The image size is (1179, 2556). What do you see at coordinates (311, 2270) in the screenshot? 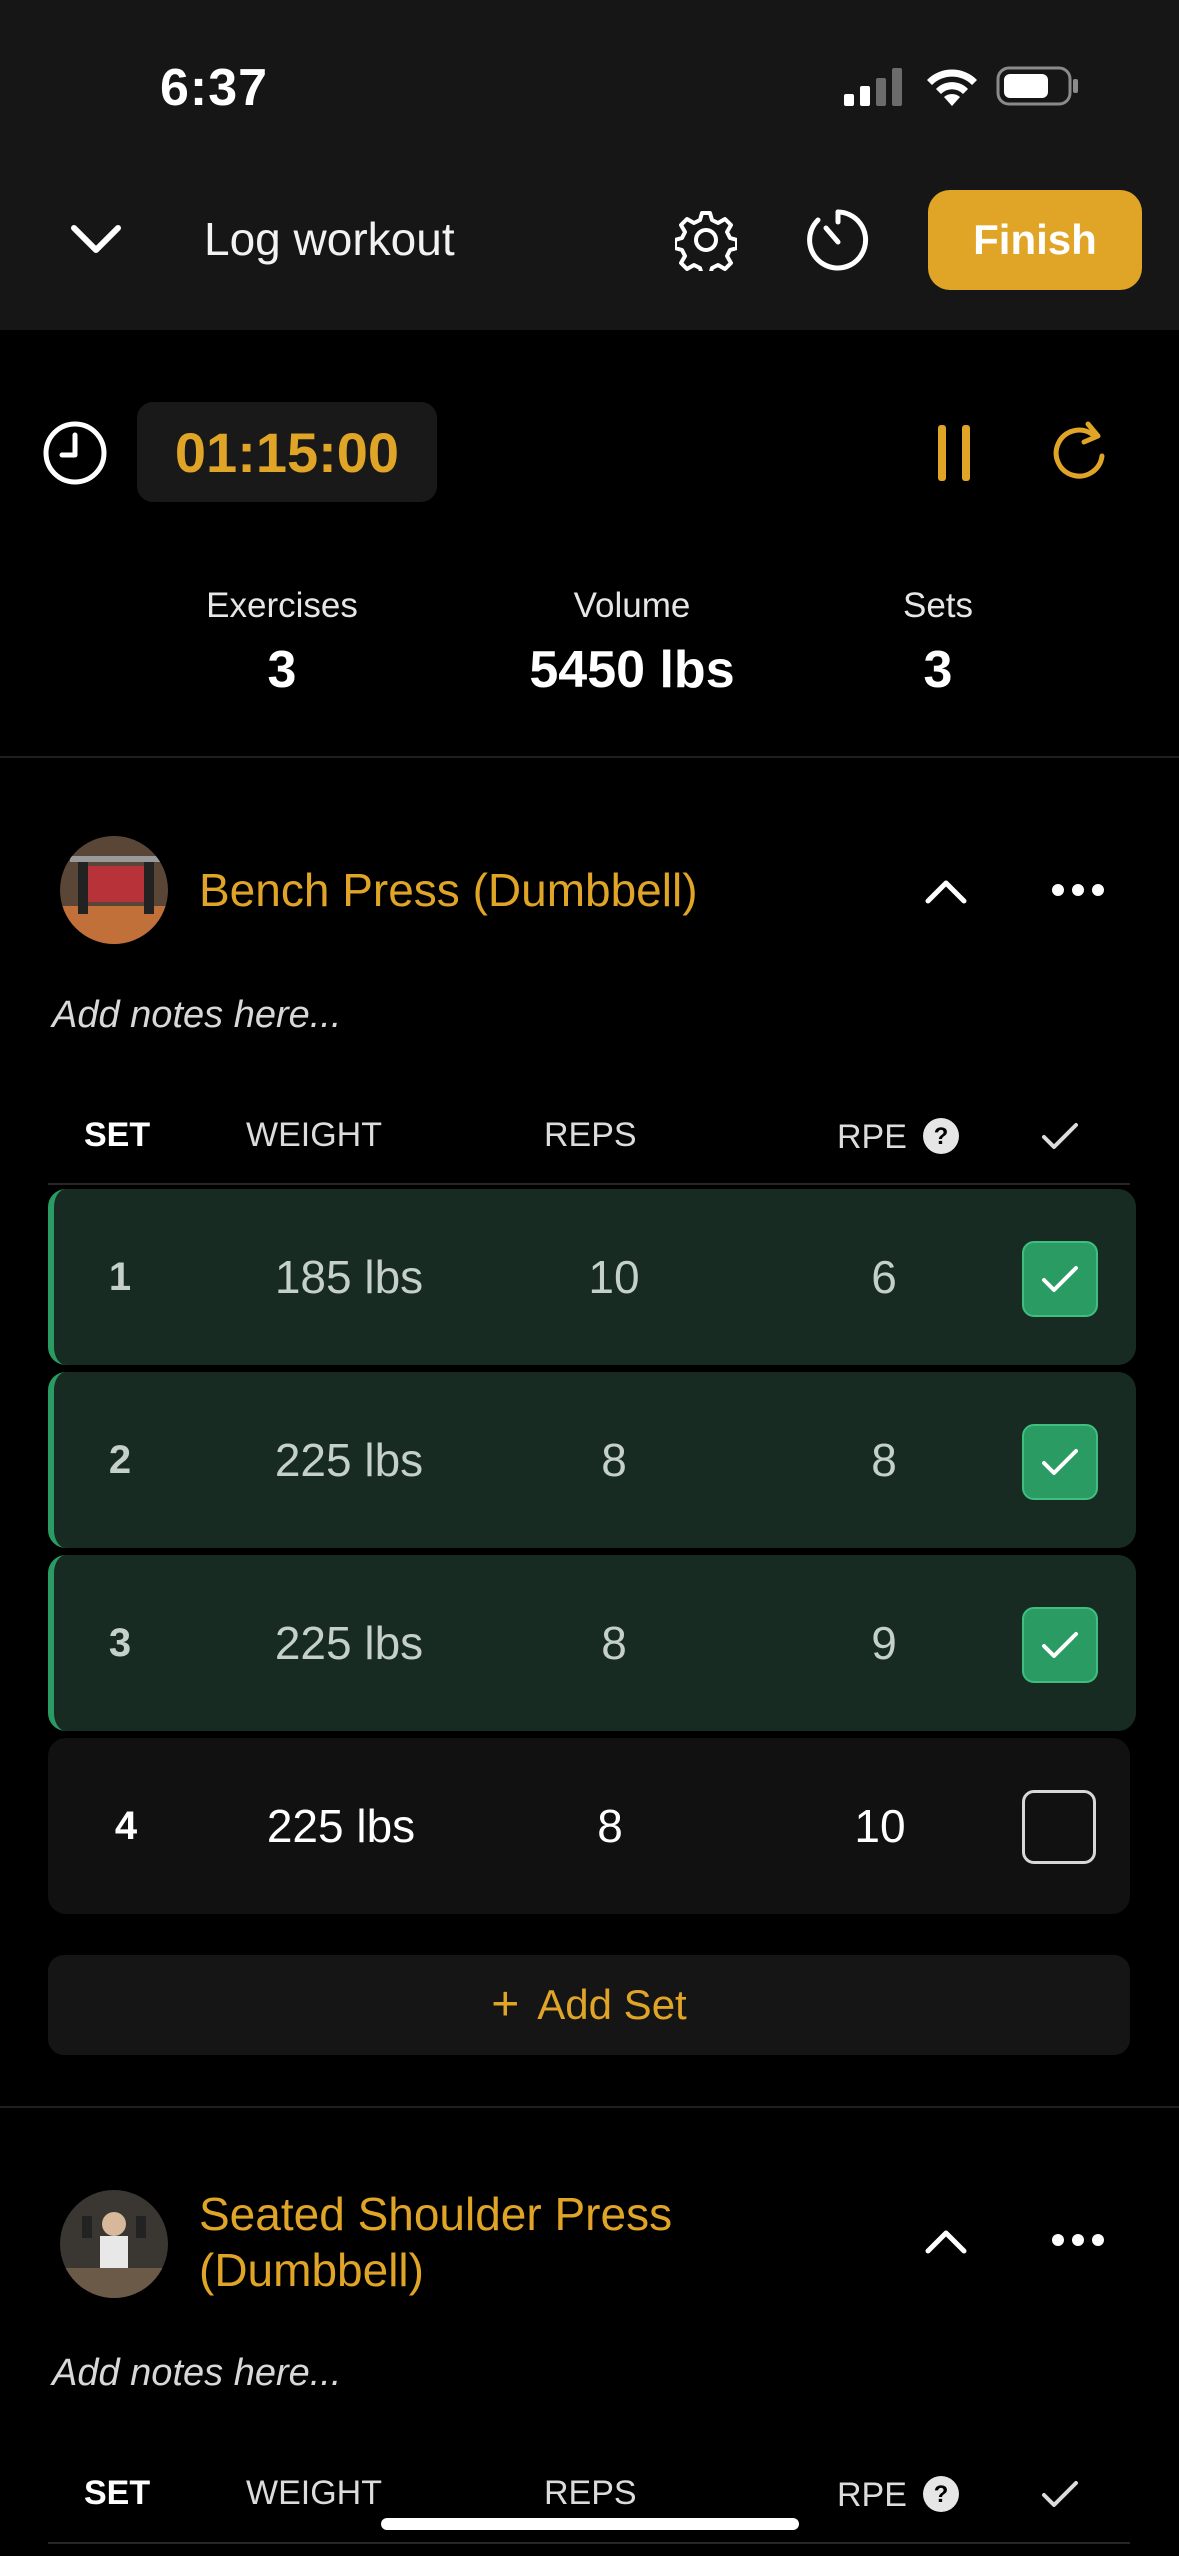
I see `exercise-title-line: (Dumbbell)` at bounding box center [311, 2270].